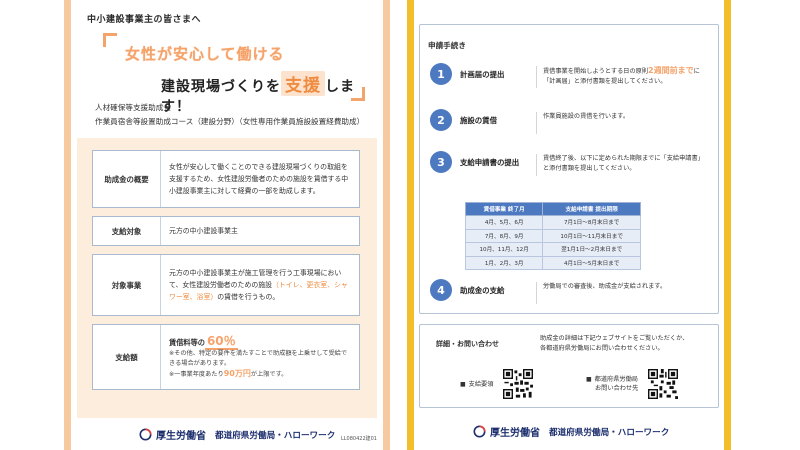 Image resolution: width=800 pixels, height=450 pixels. What do you see at coordinates (482, 290) in the screenshot?
I see `step-title: 助成金の支給` at bounding box center [482, 290].